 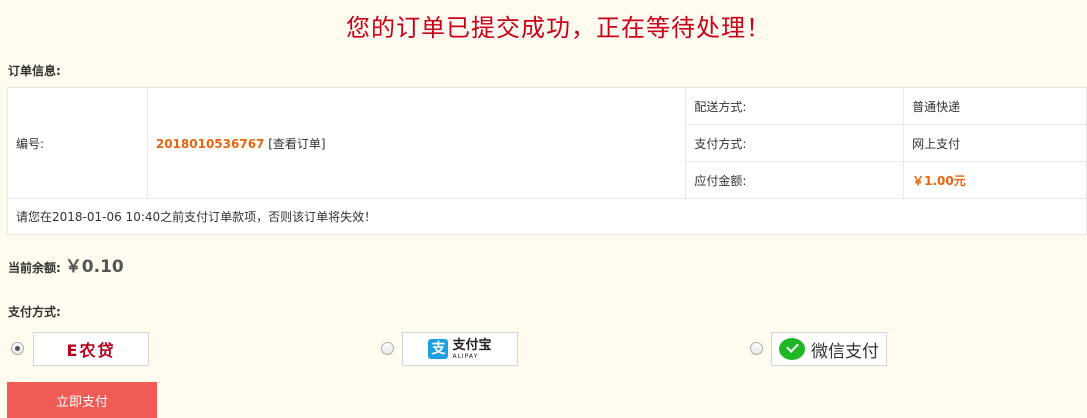 I want to click on payment-option-alipay: 支 支付宝 ALIPAY, so click(x=460, y=349).